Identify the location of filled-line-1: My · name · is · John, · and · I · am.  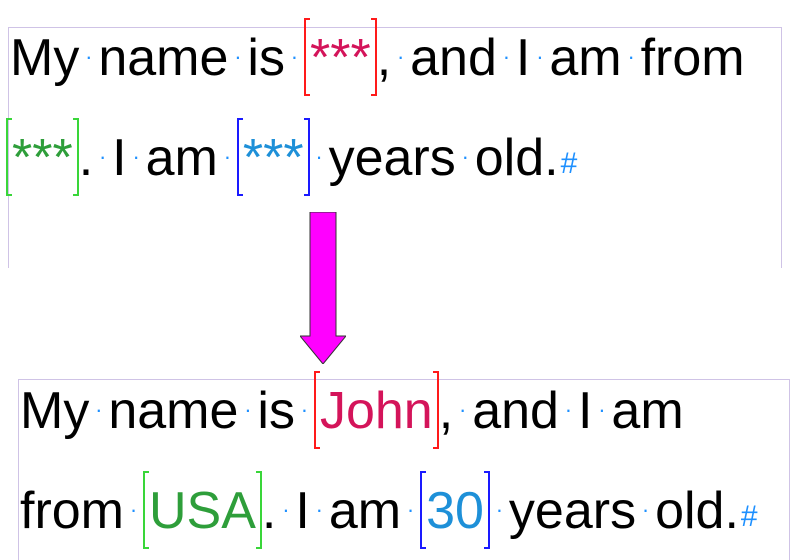
(352, 410).